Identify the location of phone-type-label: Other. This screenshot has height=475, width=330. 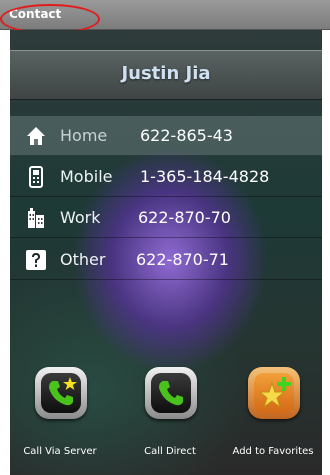
(83, 259).